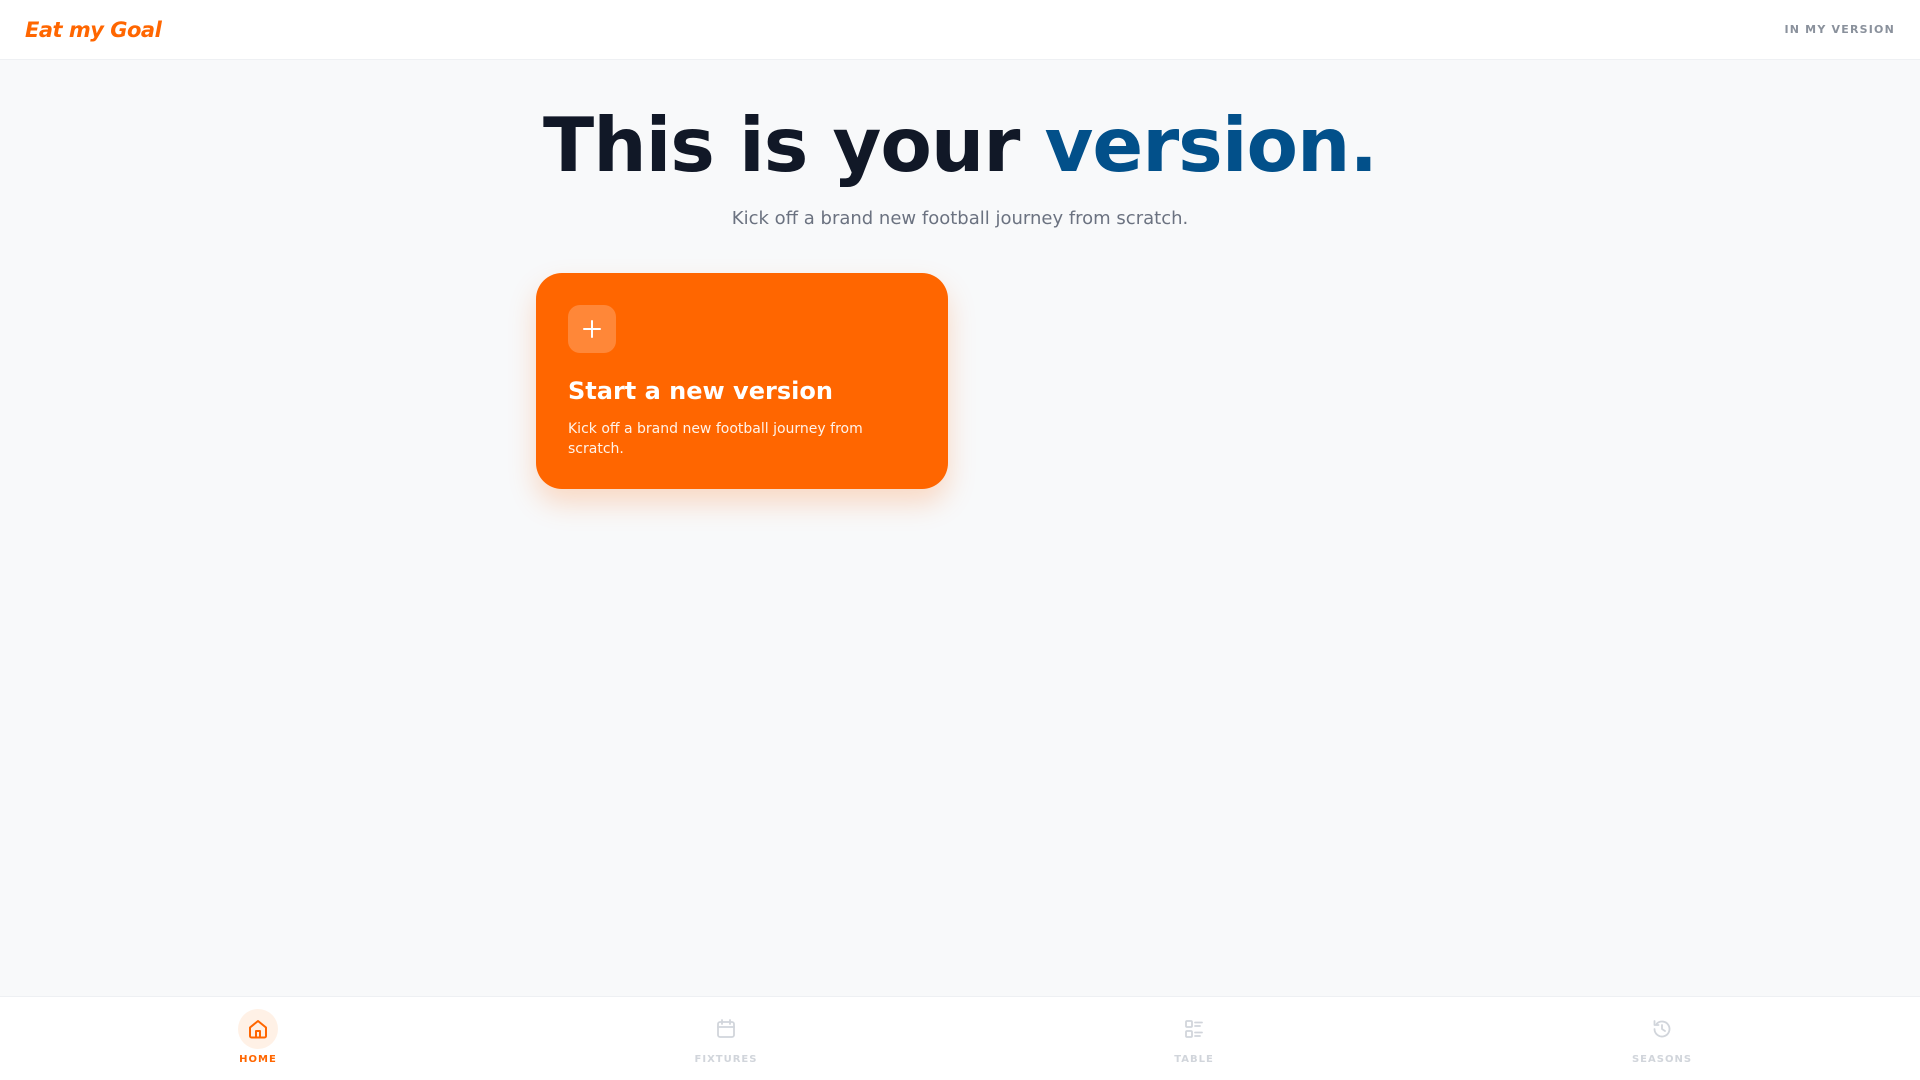 This screenshot has width=1920, height=1080. I want to click on page-title-accent: version., so click(1211, 145).